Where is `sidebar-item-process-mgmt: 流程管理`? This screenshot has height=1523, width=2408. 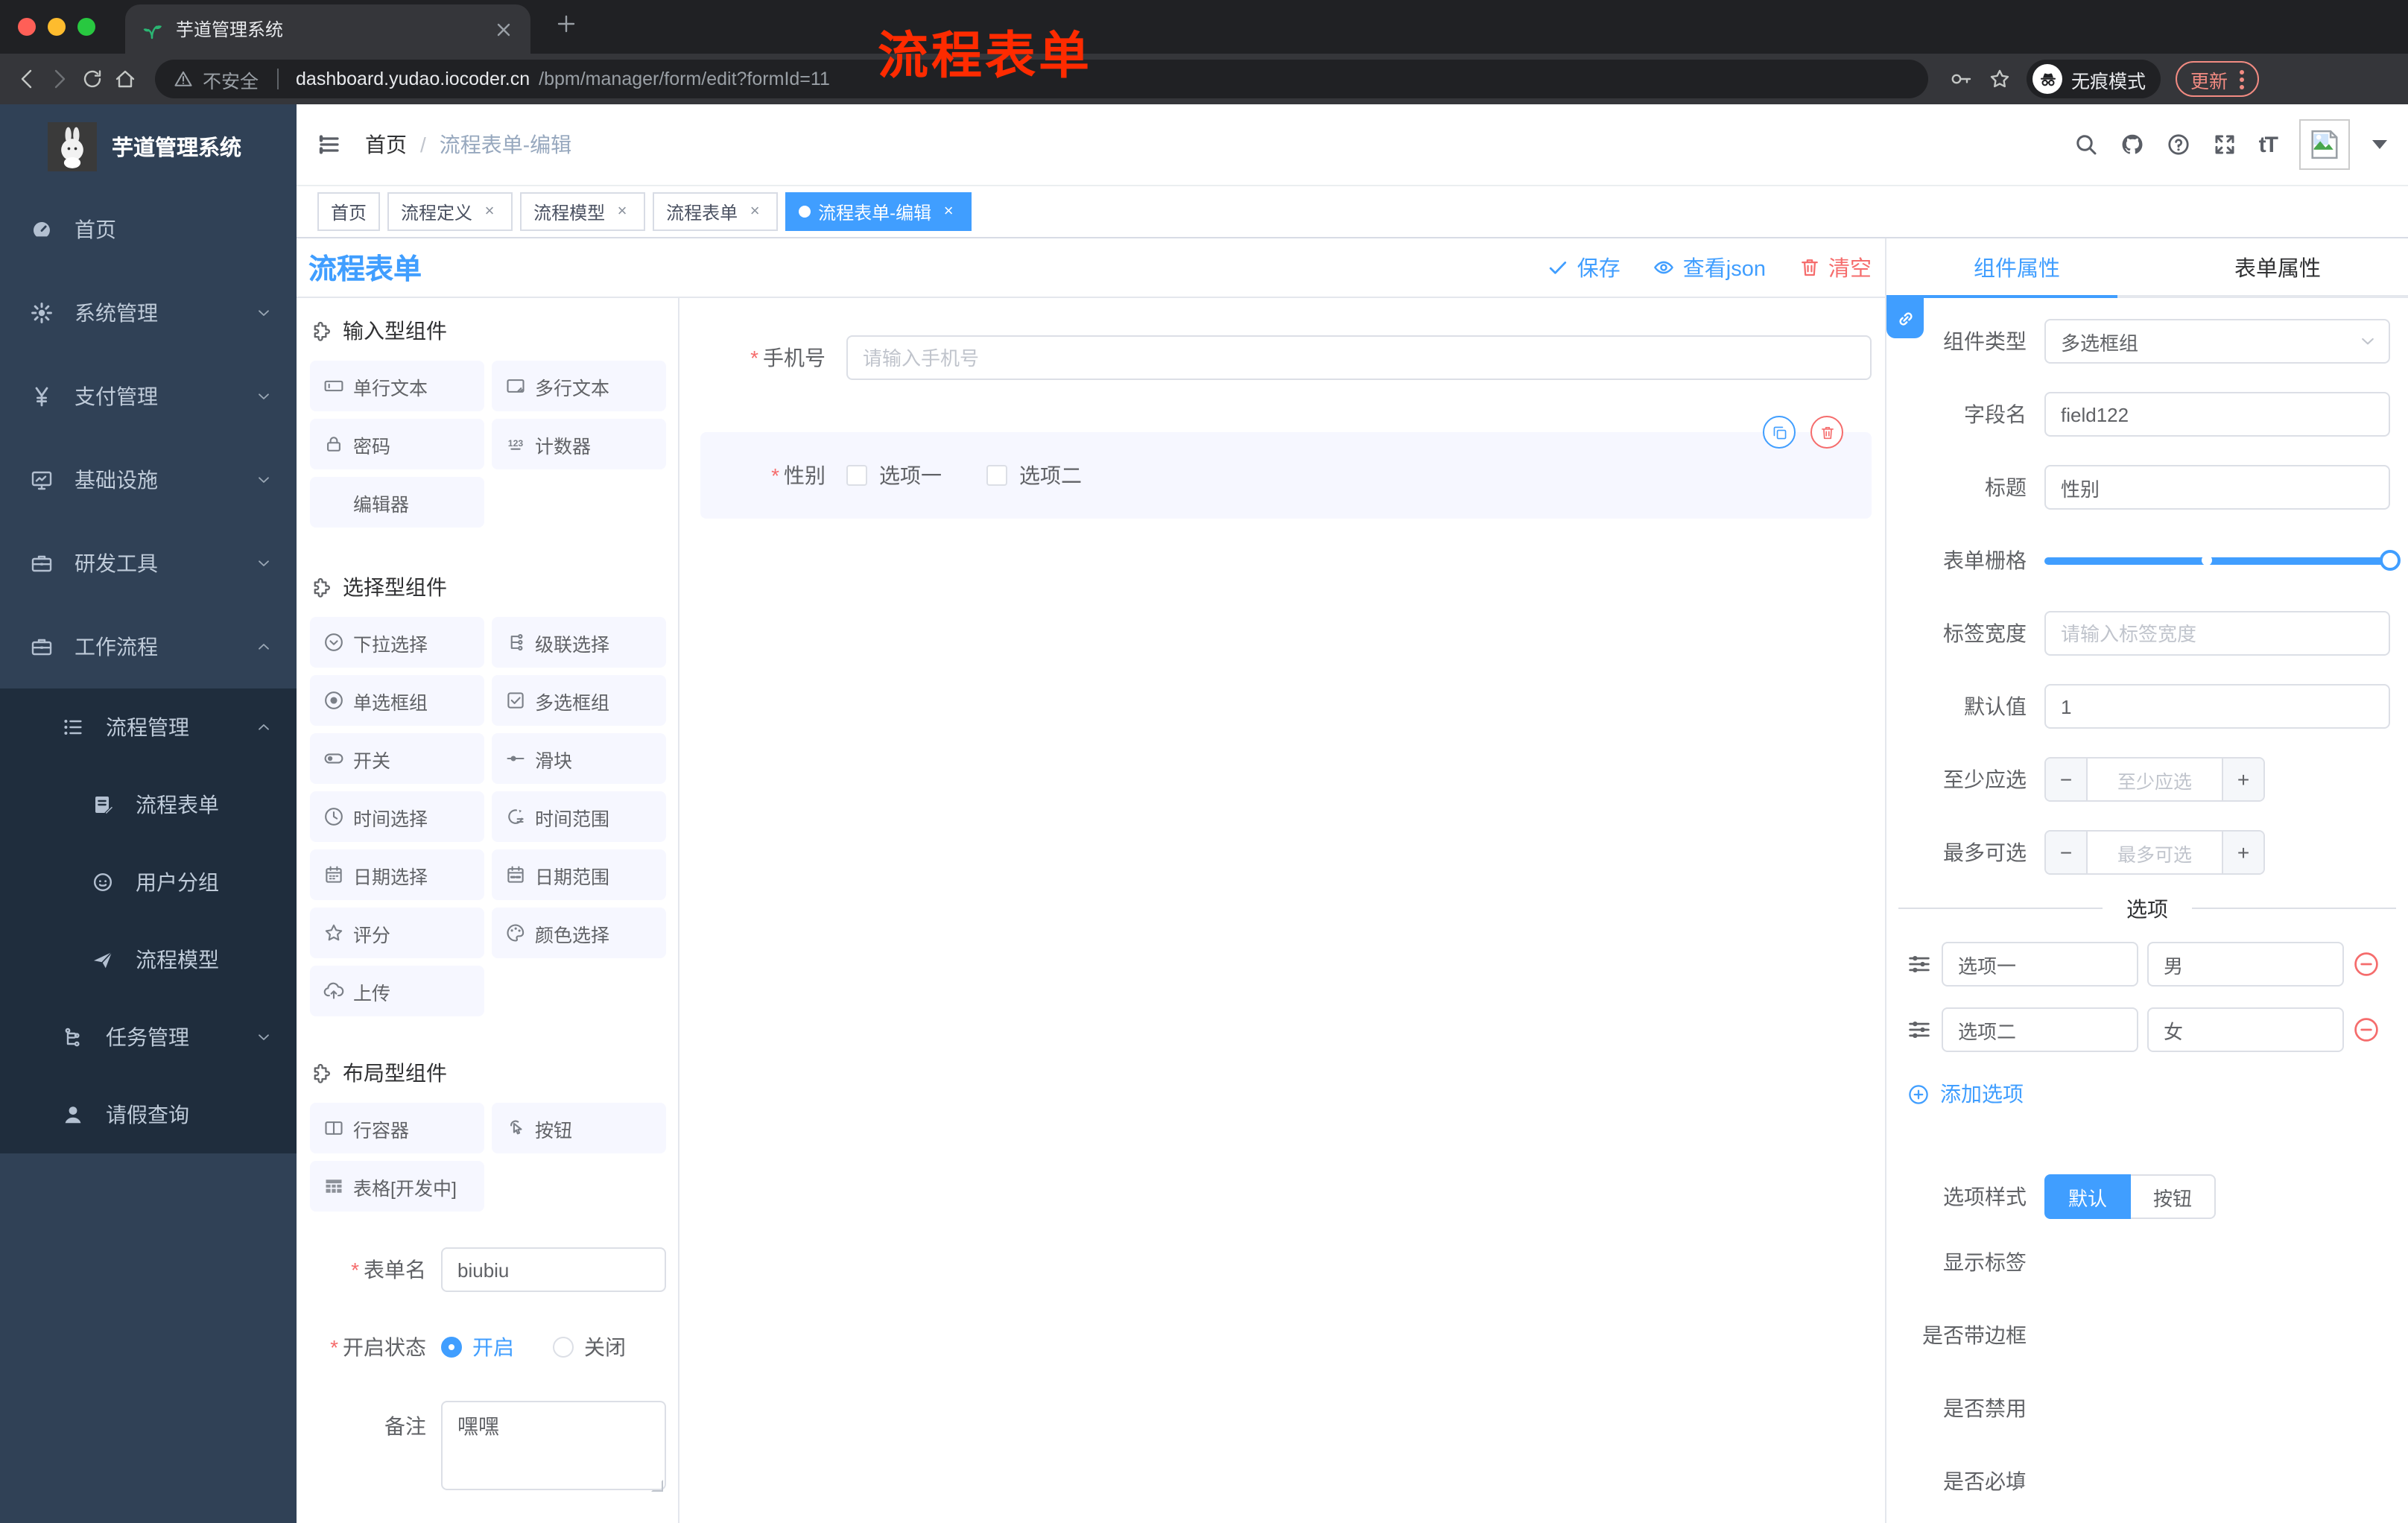 sidebar-item-process-mgmt: 流程管理 is located at coordinates (148, 727).